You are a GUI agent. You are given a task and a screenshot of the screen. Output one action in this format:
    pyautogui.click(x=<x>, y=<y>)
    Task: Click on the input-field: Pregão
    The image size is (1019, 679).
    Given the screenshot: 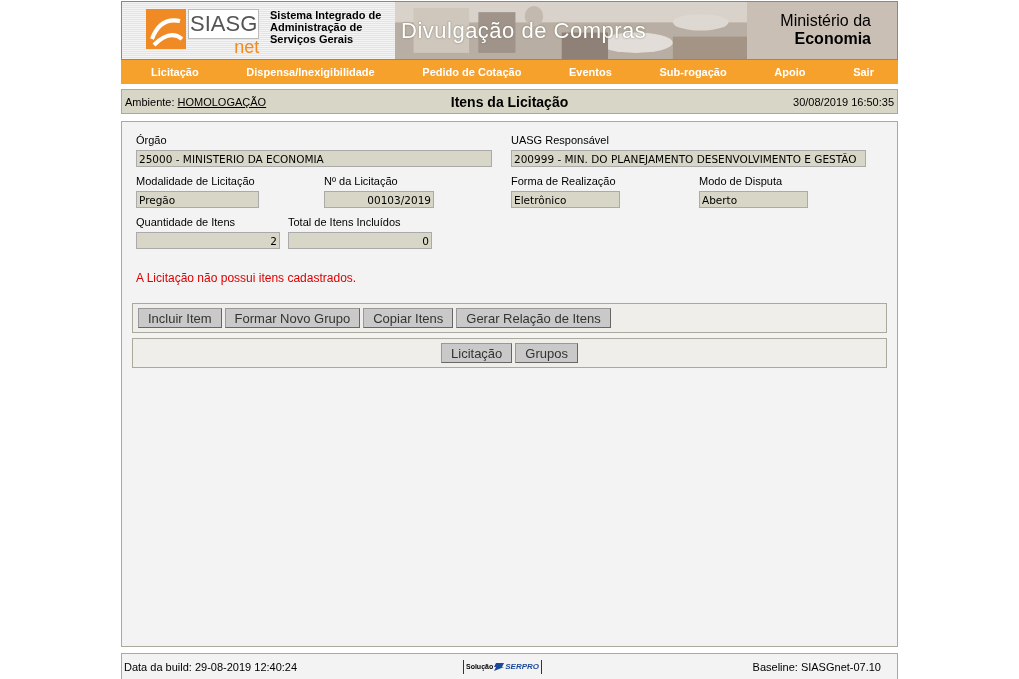 What is the action you would take?
    pyautogui.click(x=197, y=199)
    